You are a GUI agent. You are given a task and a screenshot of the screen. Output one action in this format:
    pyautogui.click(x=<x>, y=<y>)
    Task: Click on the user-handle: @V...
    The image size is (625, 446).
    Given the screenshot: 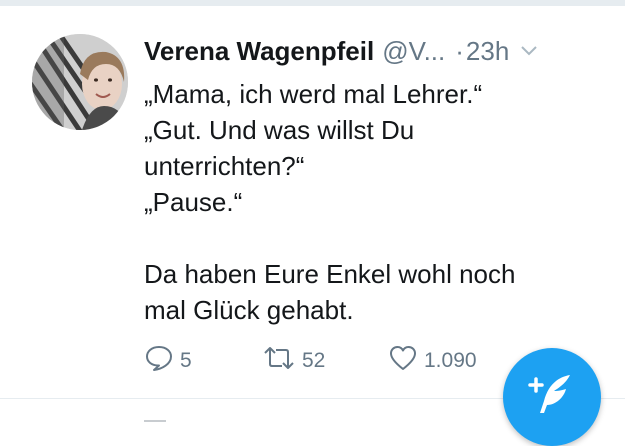 What is the action you would take?
    pyautogui.click(x=413, y=51)
    